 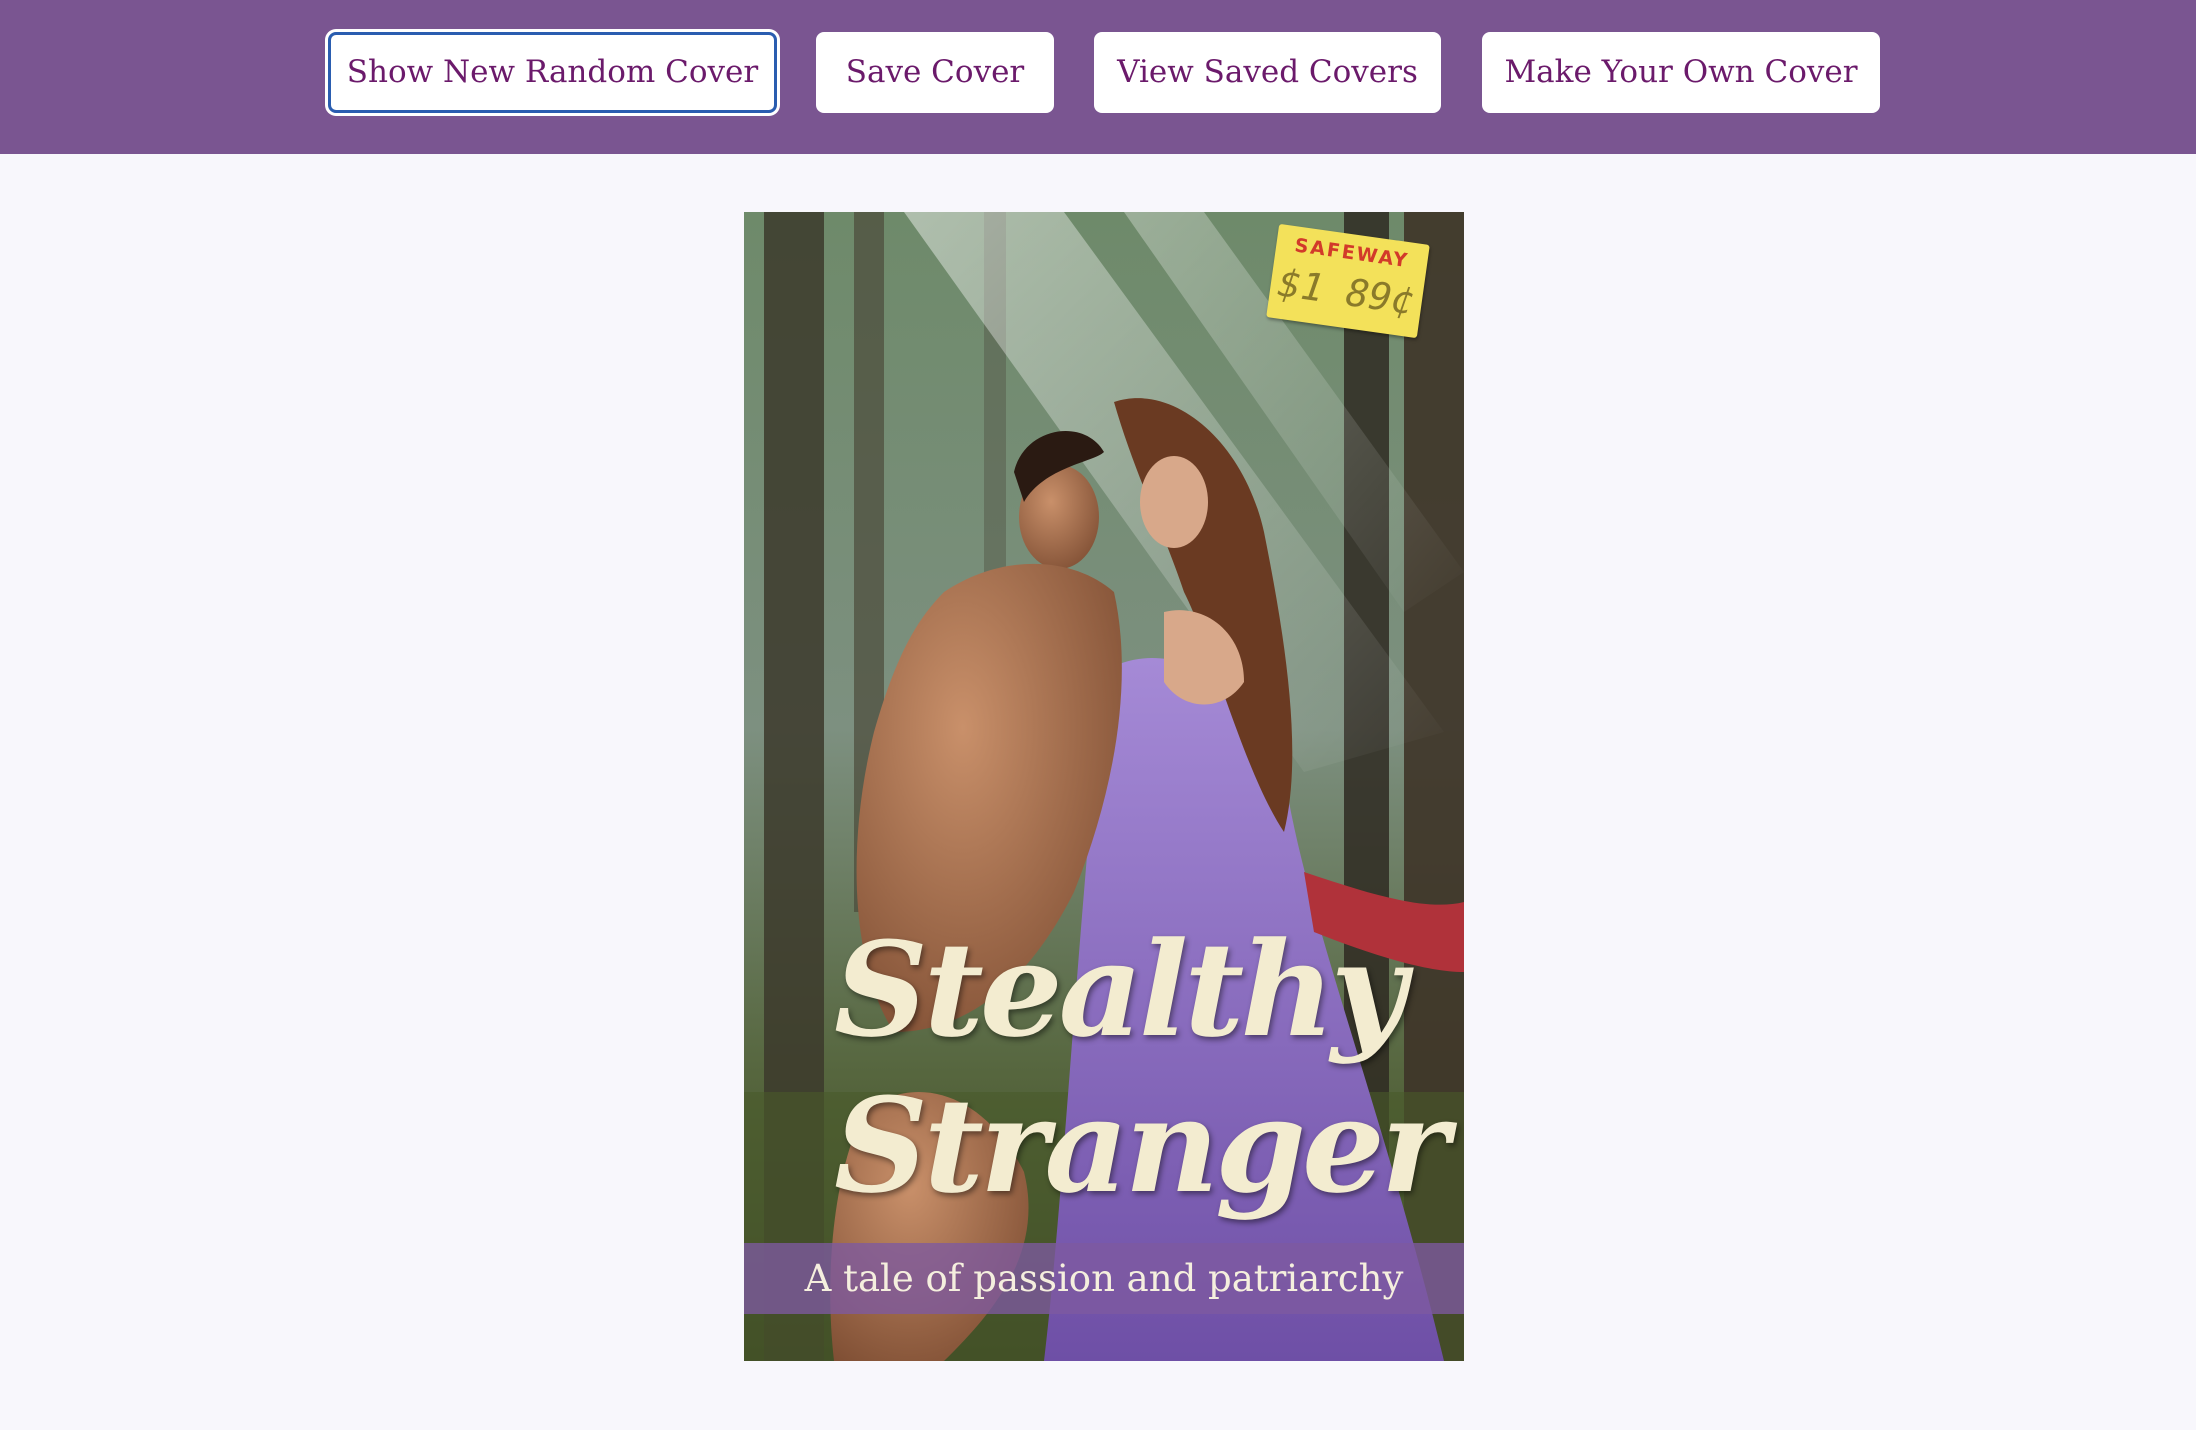 I want to click on save-cover-button: Save Cover, so click(x=935, y=72).